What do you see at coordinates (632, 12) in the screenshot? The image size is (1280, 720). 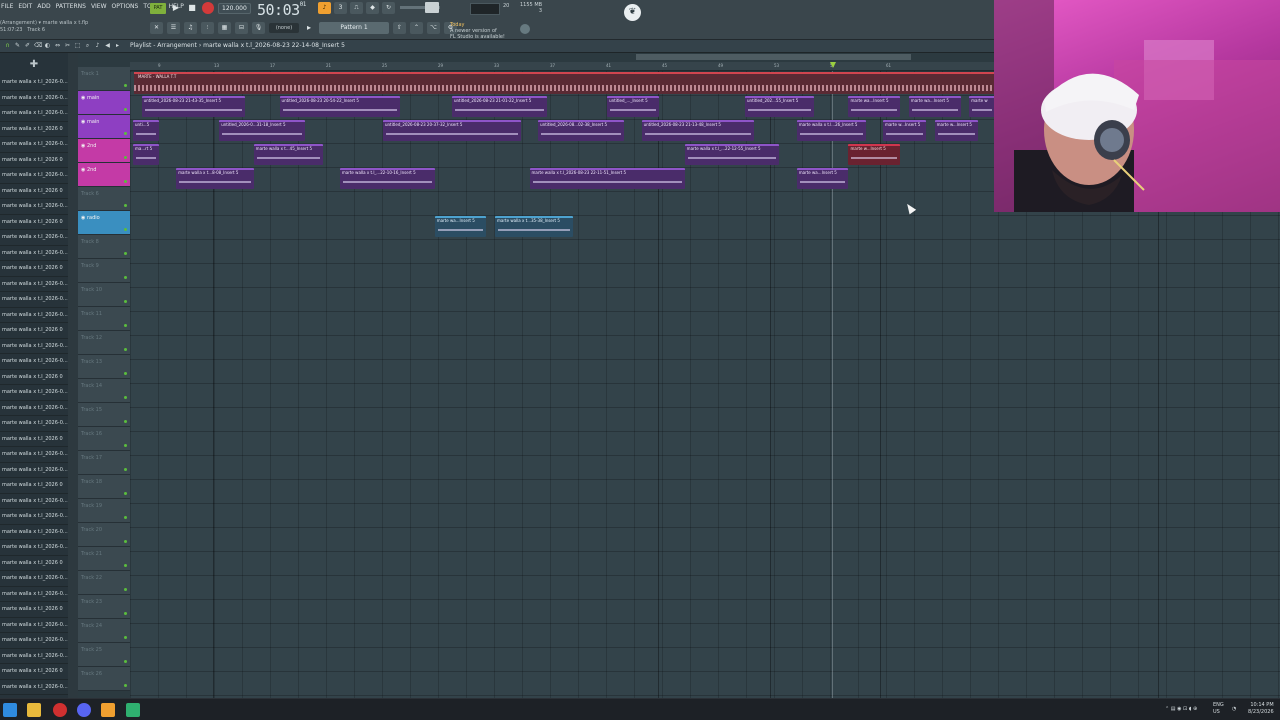 I see `fl-studio-logo-icon: ❦` at bounding box center [632, 12].